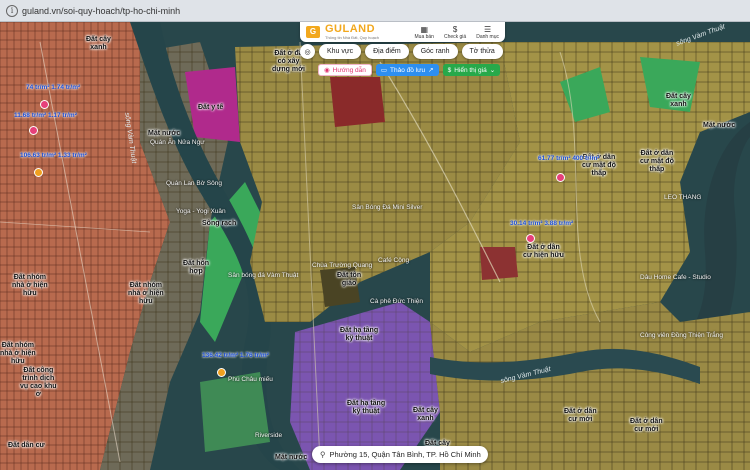 This screenshot has width=750, height=470. I want to click on place-name: Quán Lan Bờ Sông, so click(194, 183).